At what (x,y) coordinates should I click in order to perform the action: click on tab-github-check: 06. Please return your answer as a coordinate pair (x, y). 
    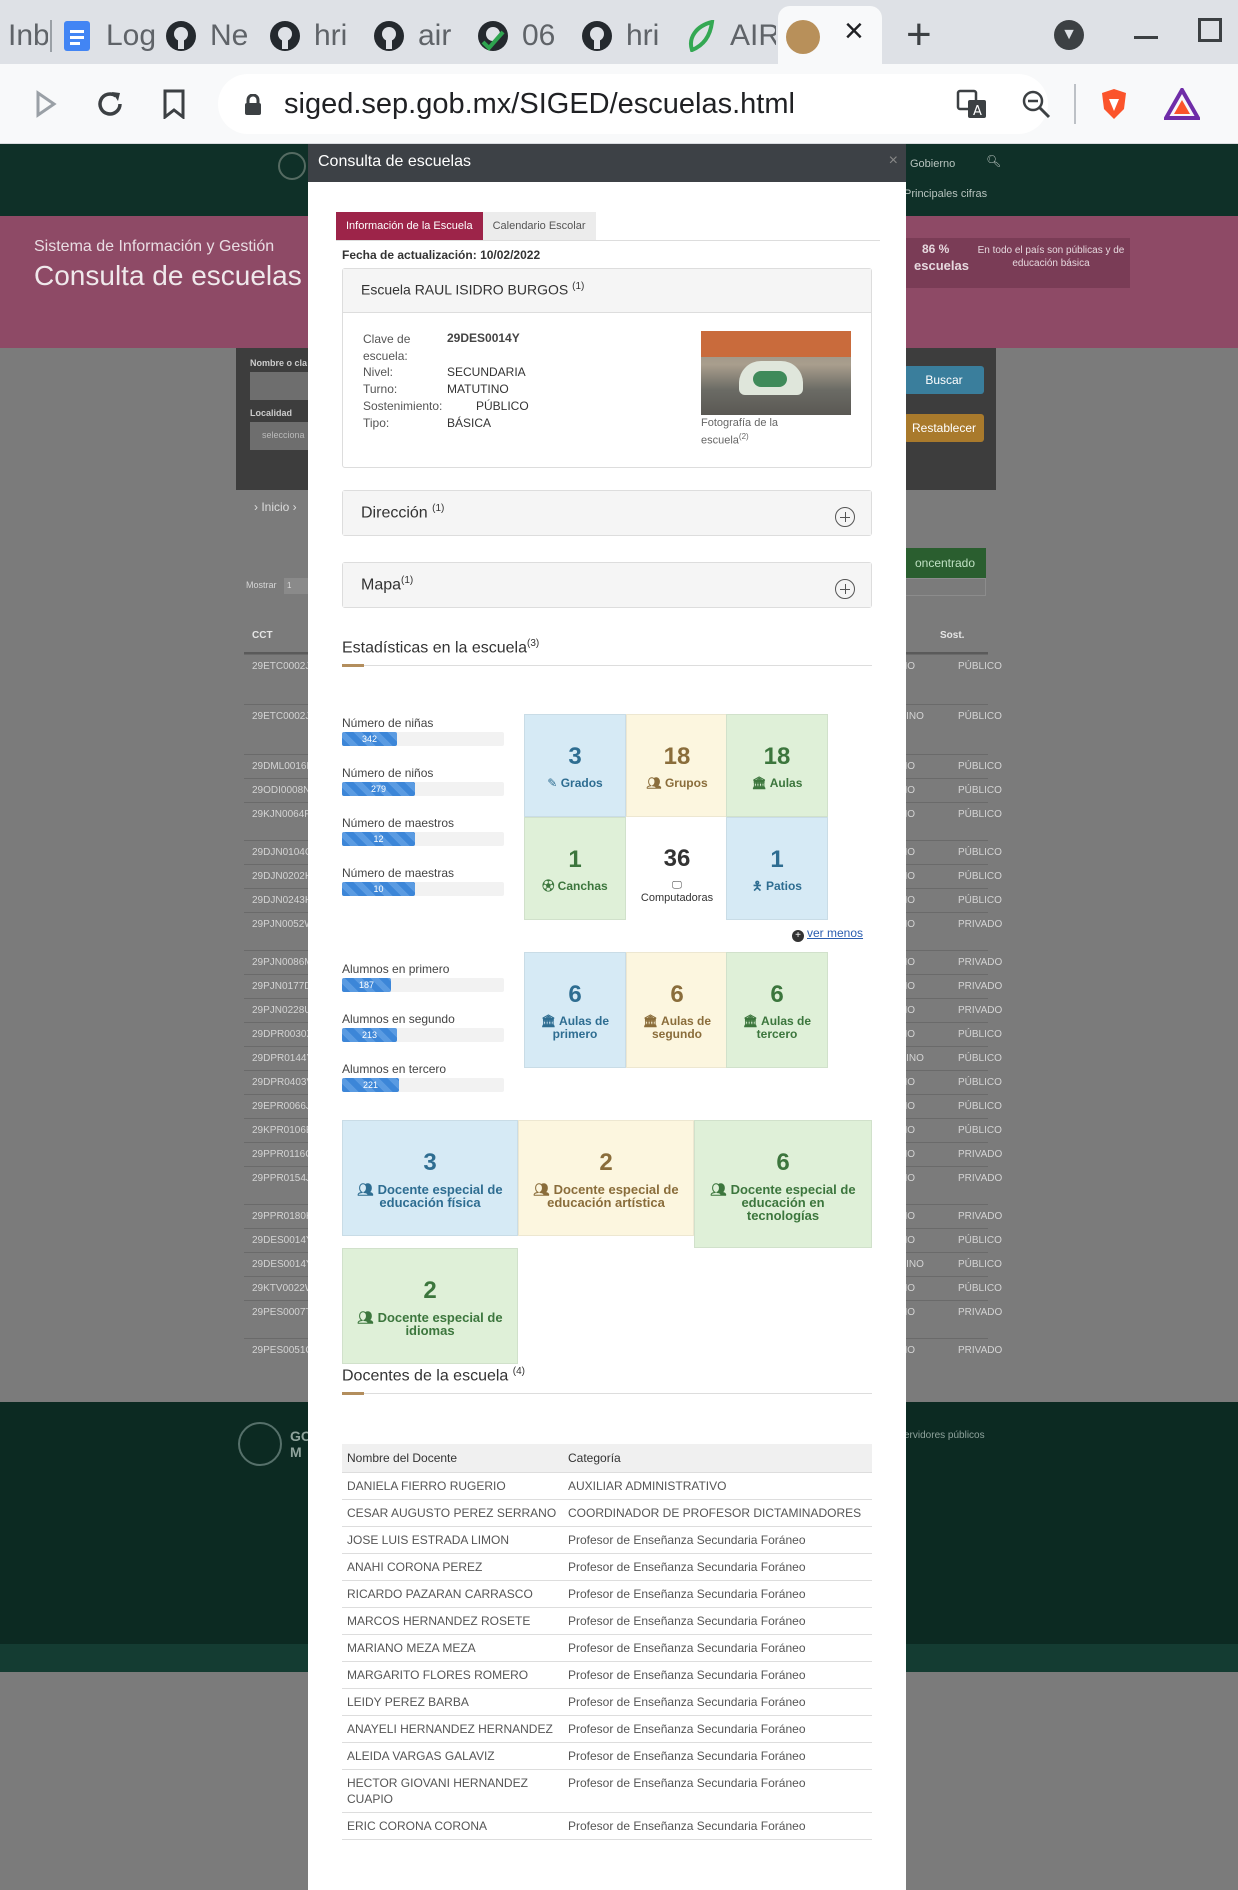
    Looking at the image, I should click on (520, 36).